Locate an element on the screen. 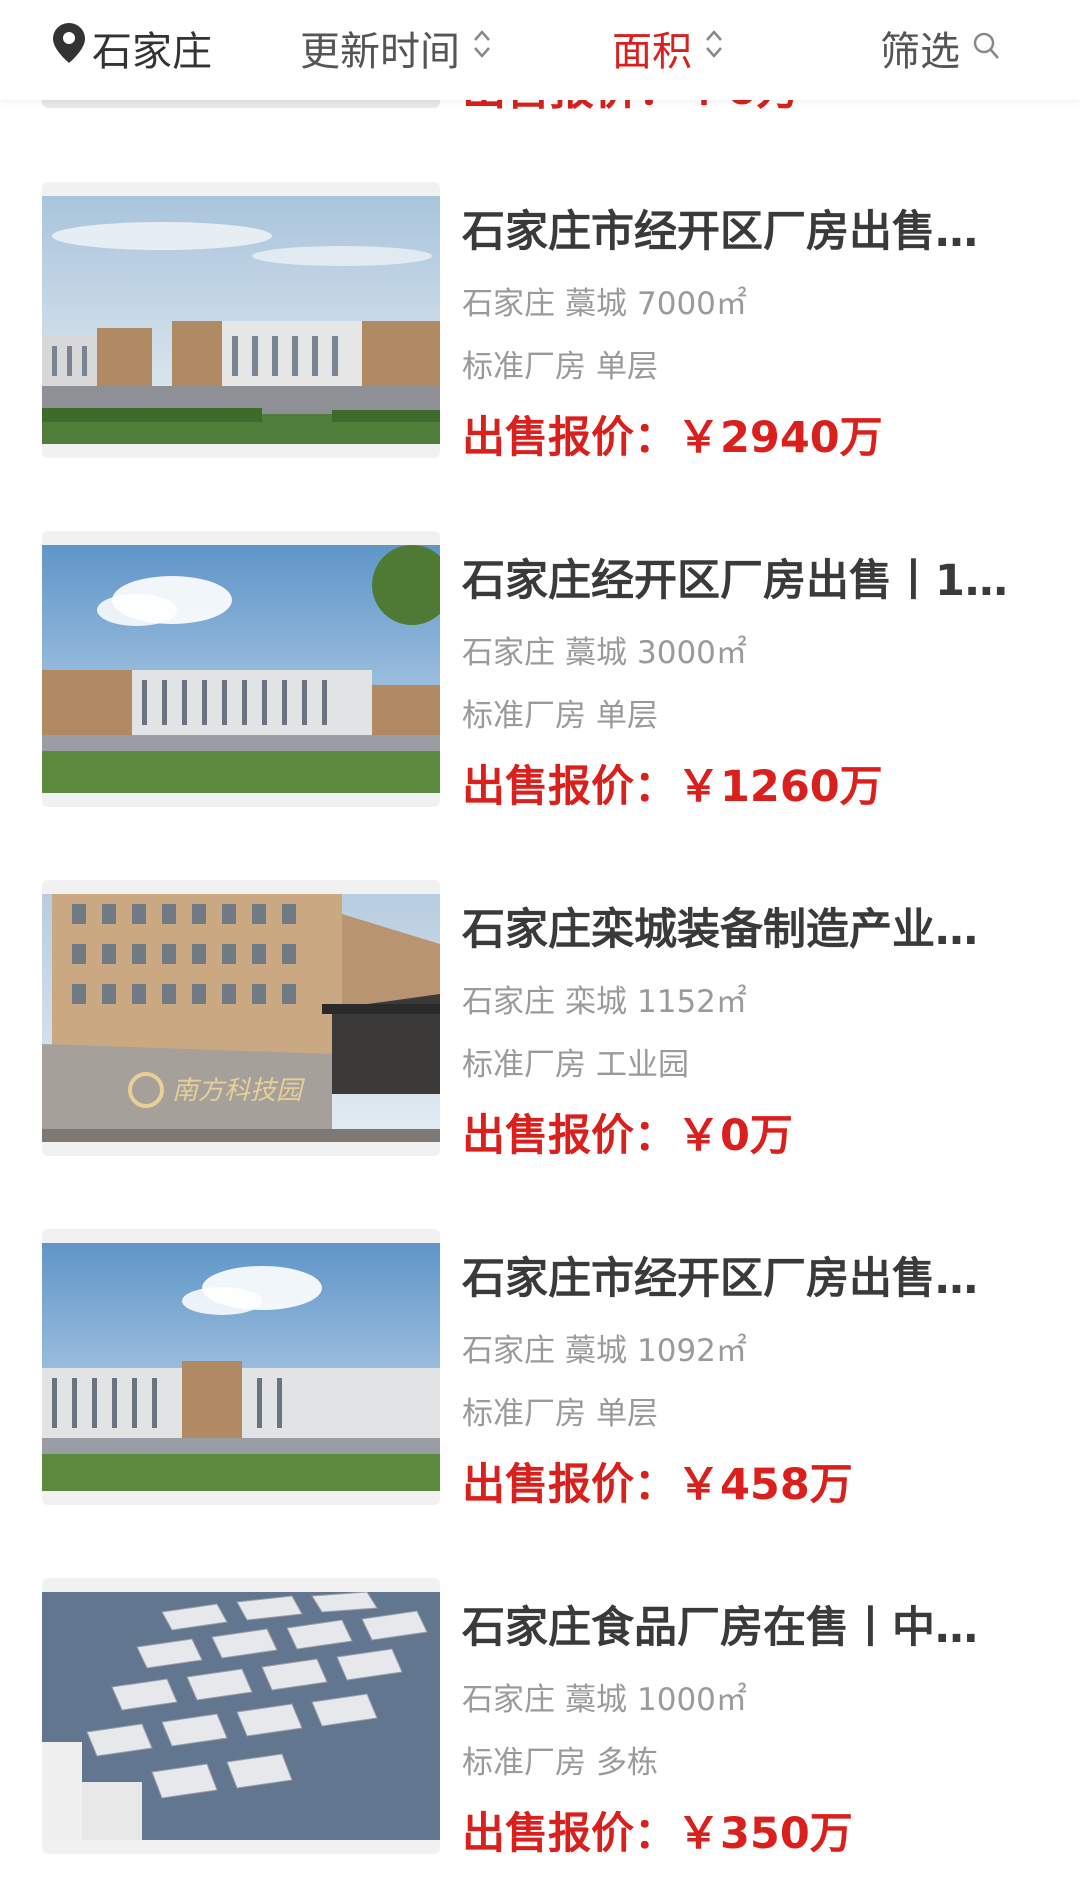 The image size is (1080, 1883). listing-price: 出售报价：￥350万 is located at coordinates (657, 1834).